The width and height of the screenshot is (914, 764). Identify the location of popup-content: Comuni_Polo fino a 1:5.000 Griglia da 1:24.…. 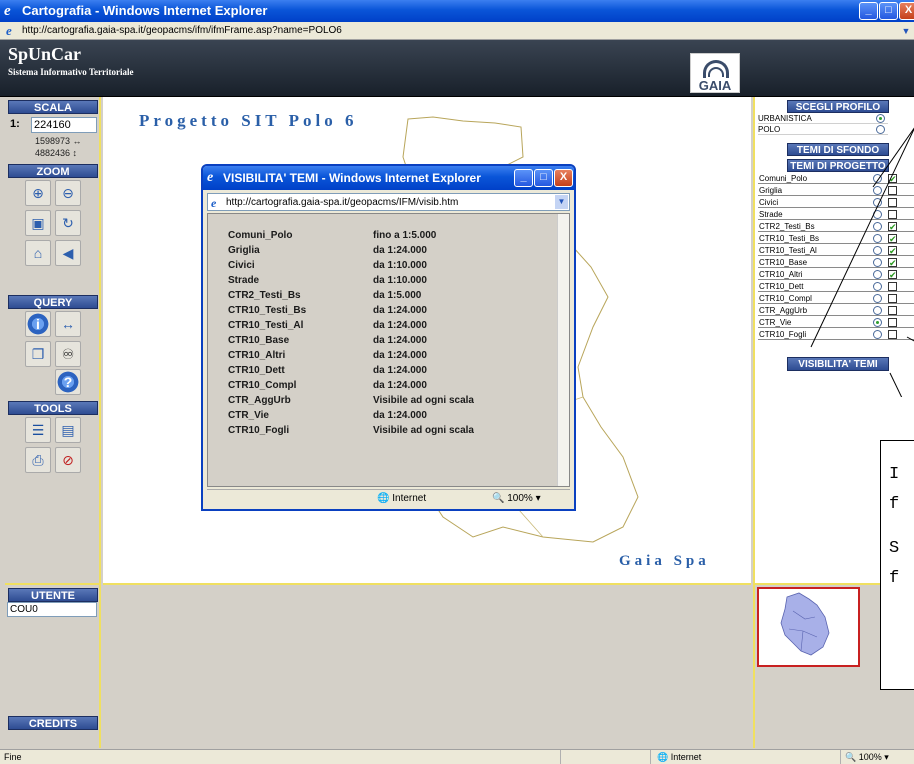
(388, 350).